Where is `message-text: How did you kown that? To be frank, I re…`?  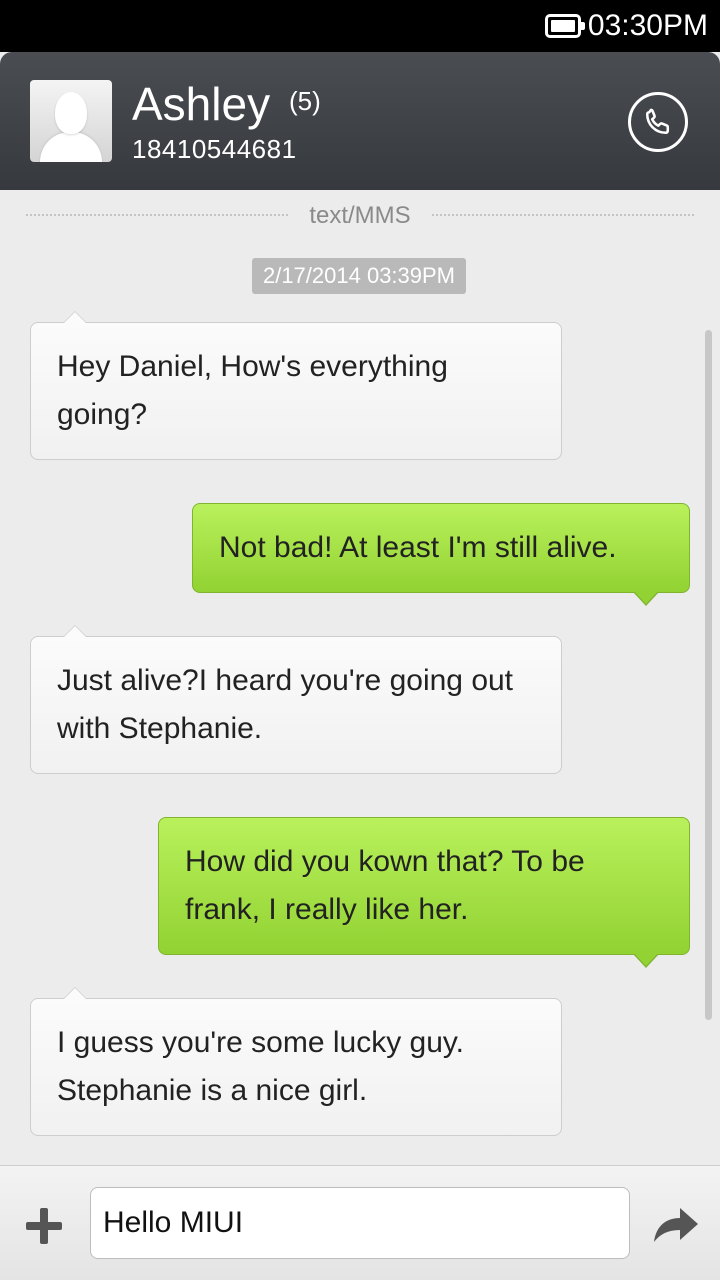
message-text: How did you kown that? To be frank, I re… is located at coordinates (385, 885).